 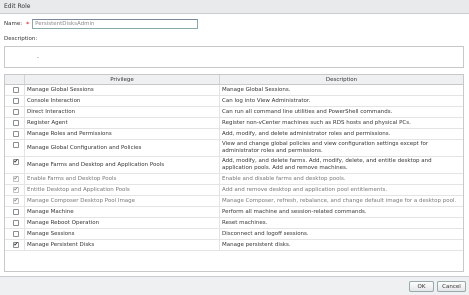 What do you see at coordinates (266, 100) in the screenshot?
I see `privilege-description: Can log into View Administrator.` at bounding box center [266, 100].